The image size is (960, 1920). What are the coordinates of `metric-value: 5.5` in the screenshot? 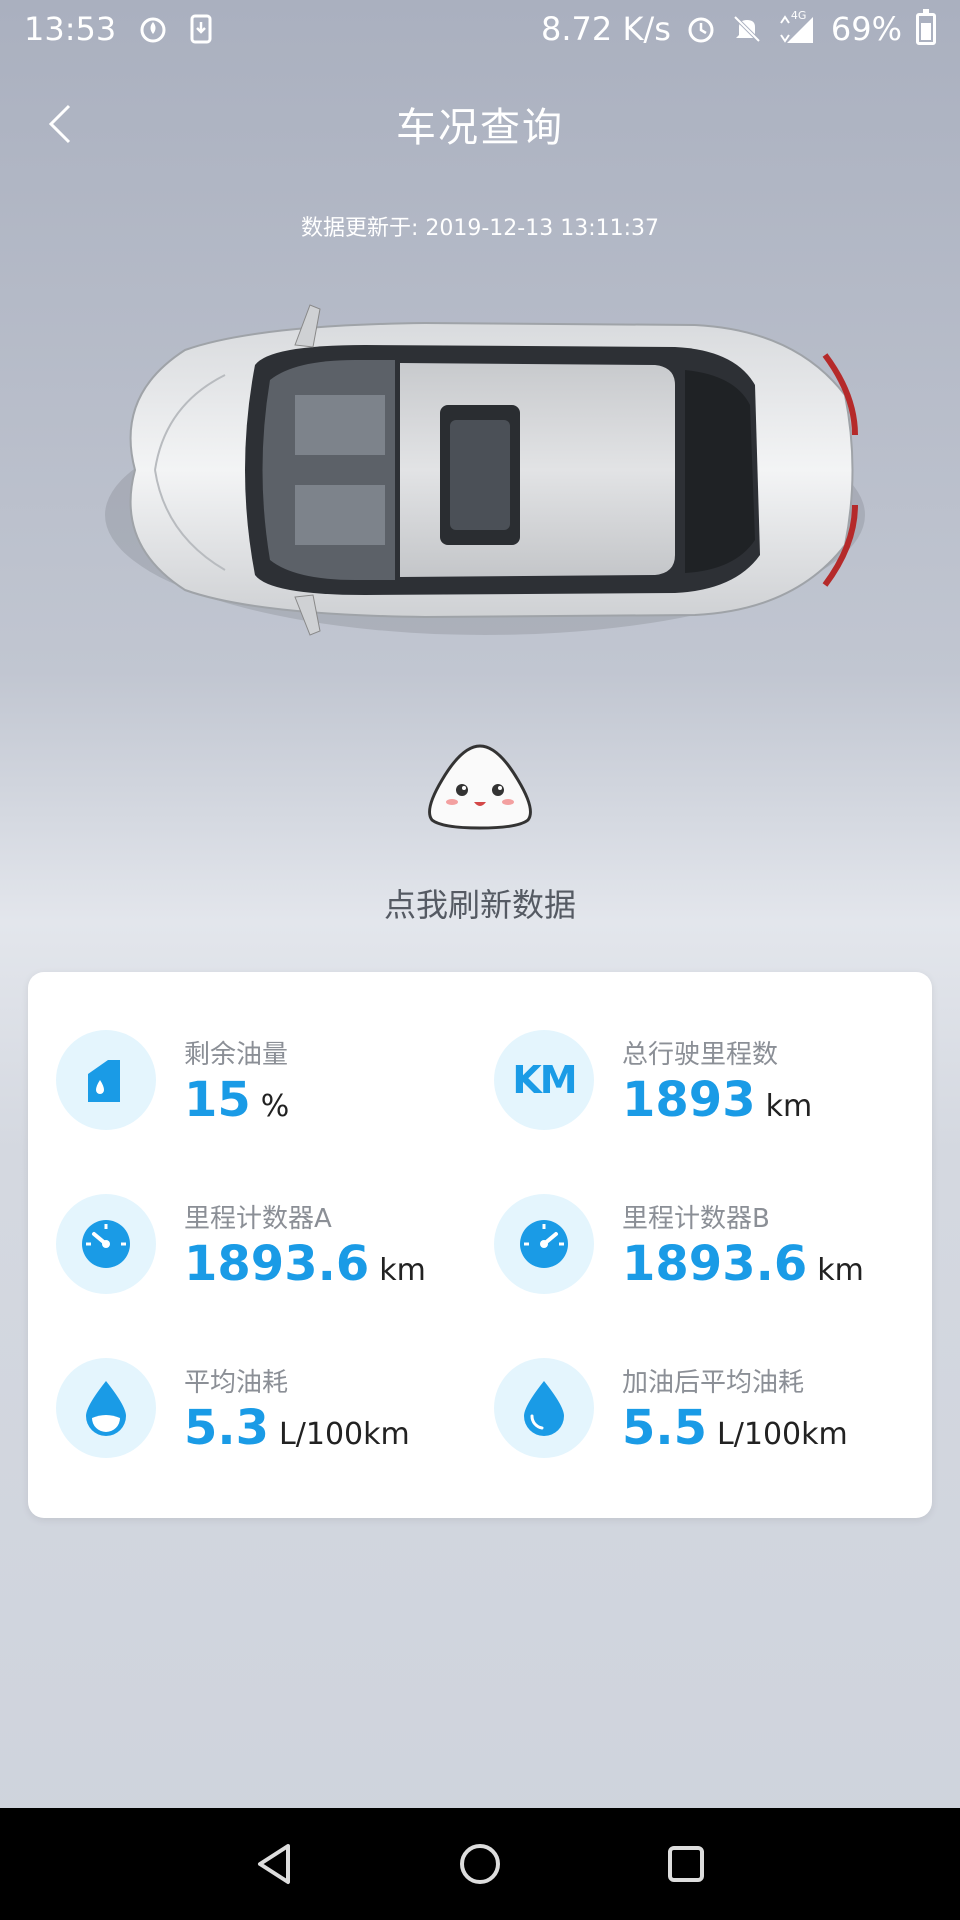 It's located at (665, 1428).